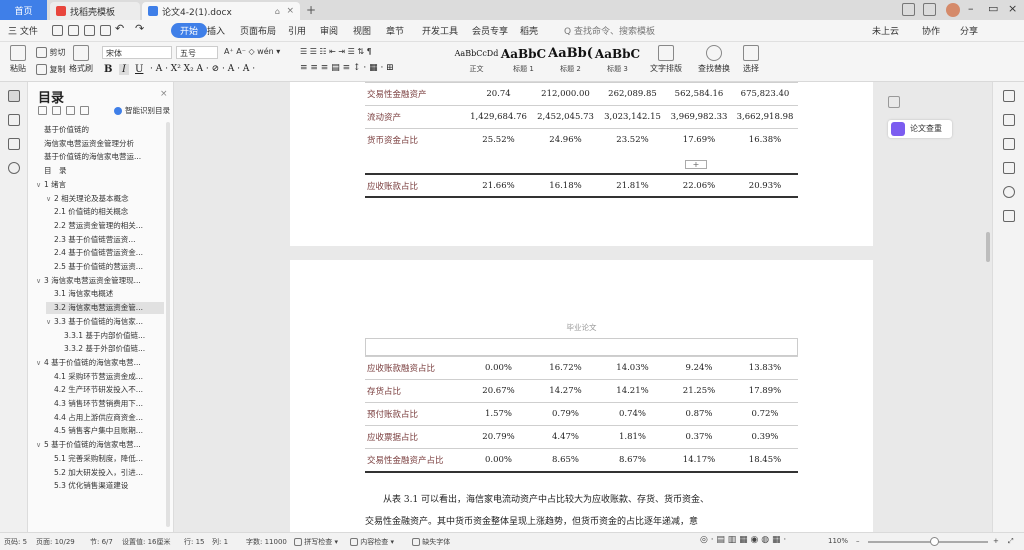 The image size is (1024, 550). Describe the element at coordinates (928, 542) in the screenshot. I see `zoom-slider` at that location.